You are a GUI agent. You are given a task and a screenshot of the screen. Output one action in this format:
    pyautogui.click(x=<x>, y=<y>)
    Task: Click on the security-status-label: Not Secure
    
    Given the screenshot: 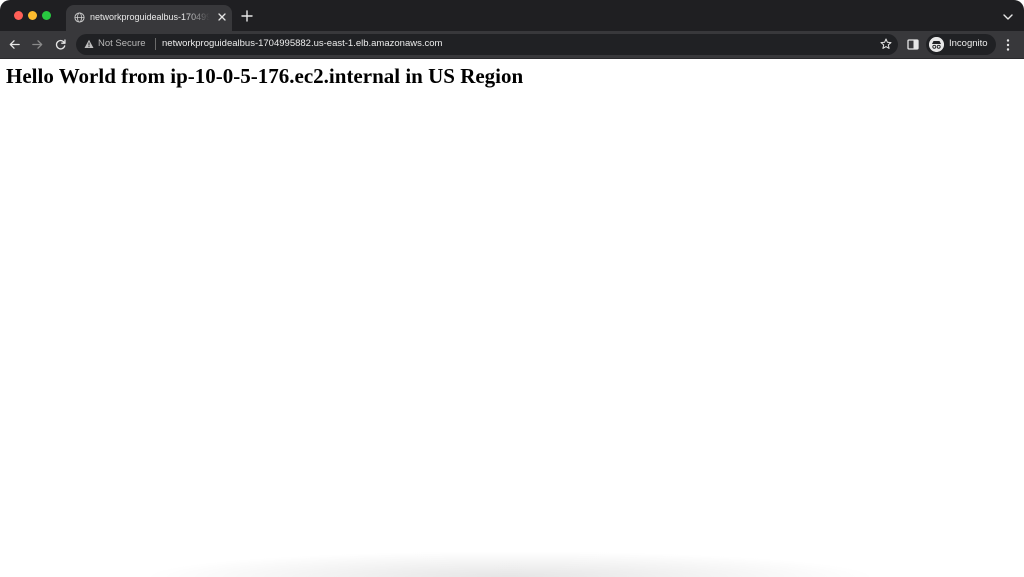 What is the action you would take?
    pyautogui.click(x=122, y=43)
    